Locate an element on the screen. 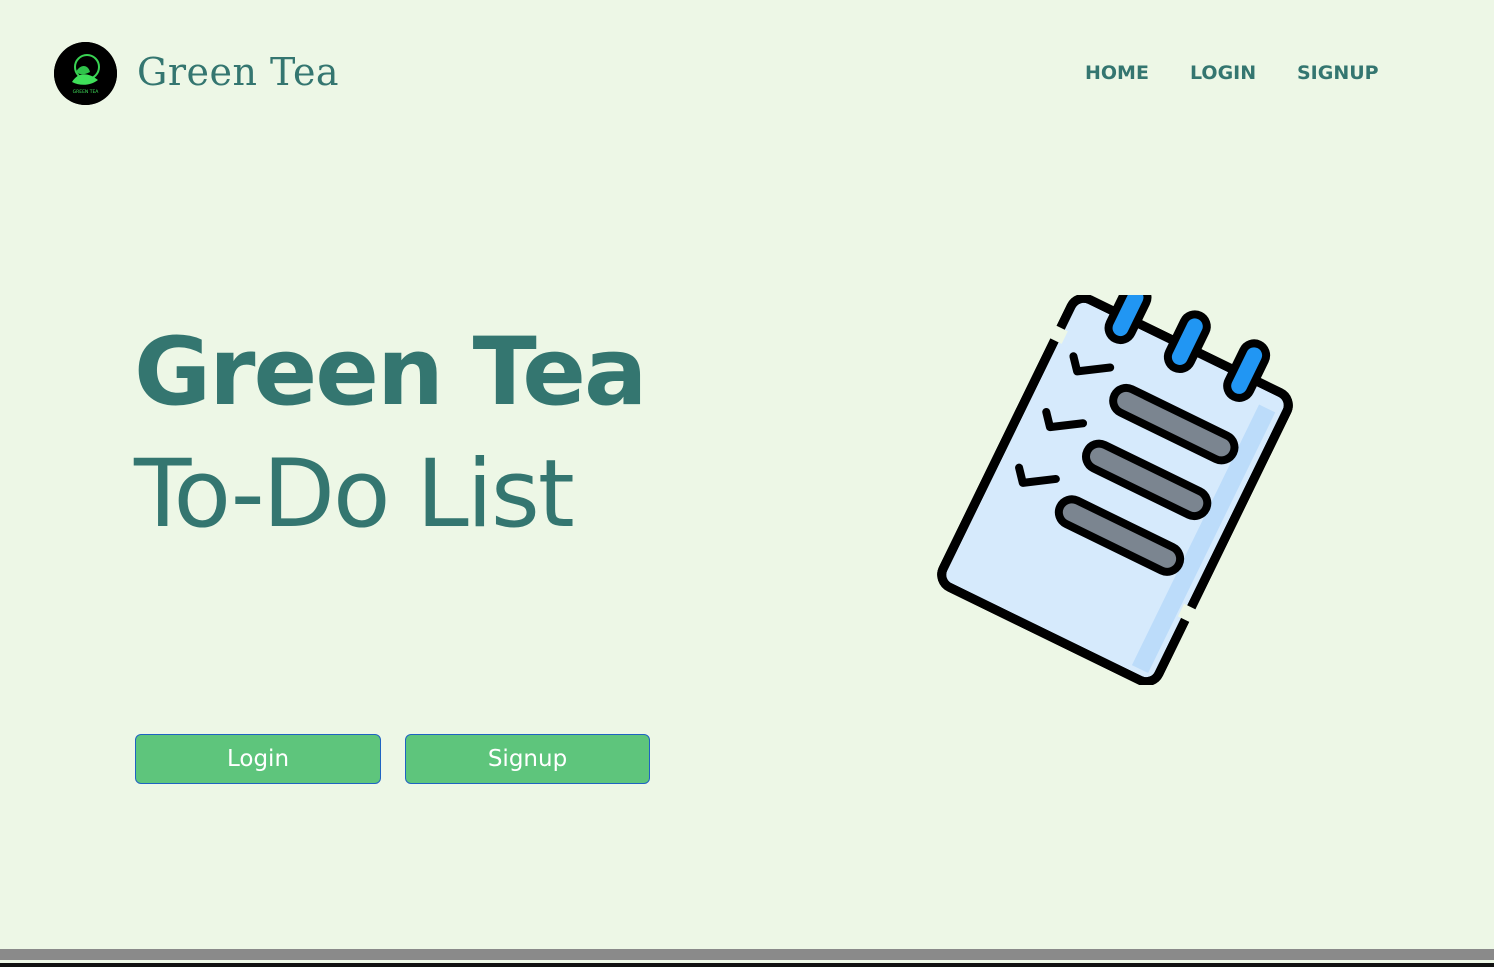 The height and width of the screenshot is (967, 1494). nav-login: LOGIN is located at coordinates (1223, 73).